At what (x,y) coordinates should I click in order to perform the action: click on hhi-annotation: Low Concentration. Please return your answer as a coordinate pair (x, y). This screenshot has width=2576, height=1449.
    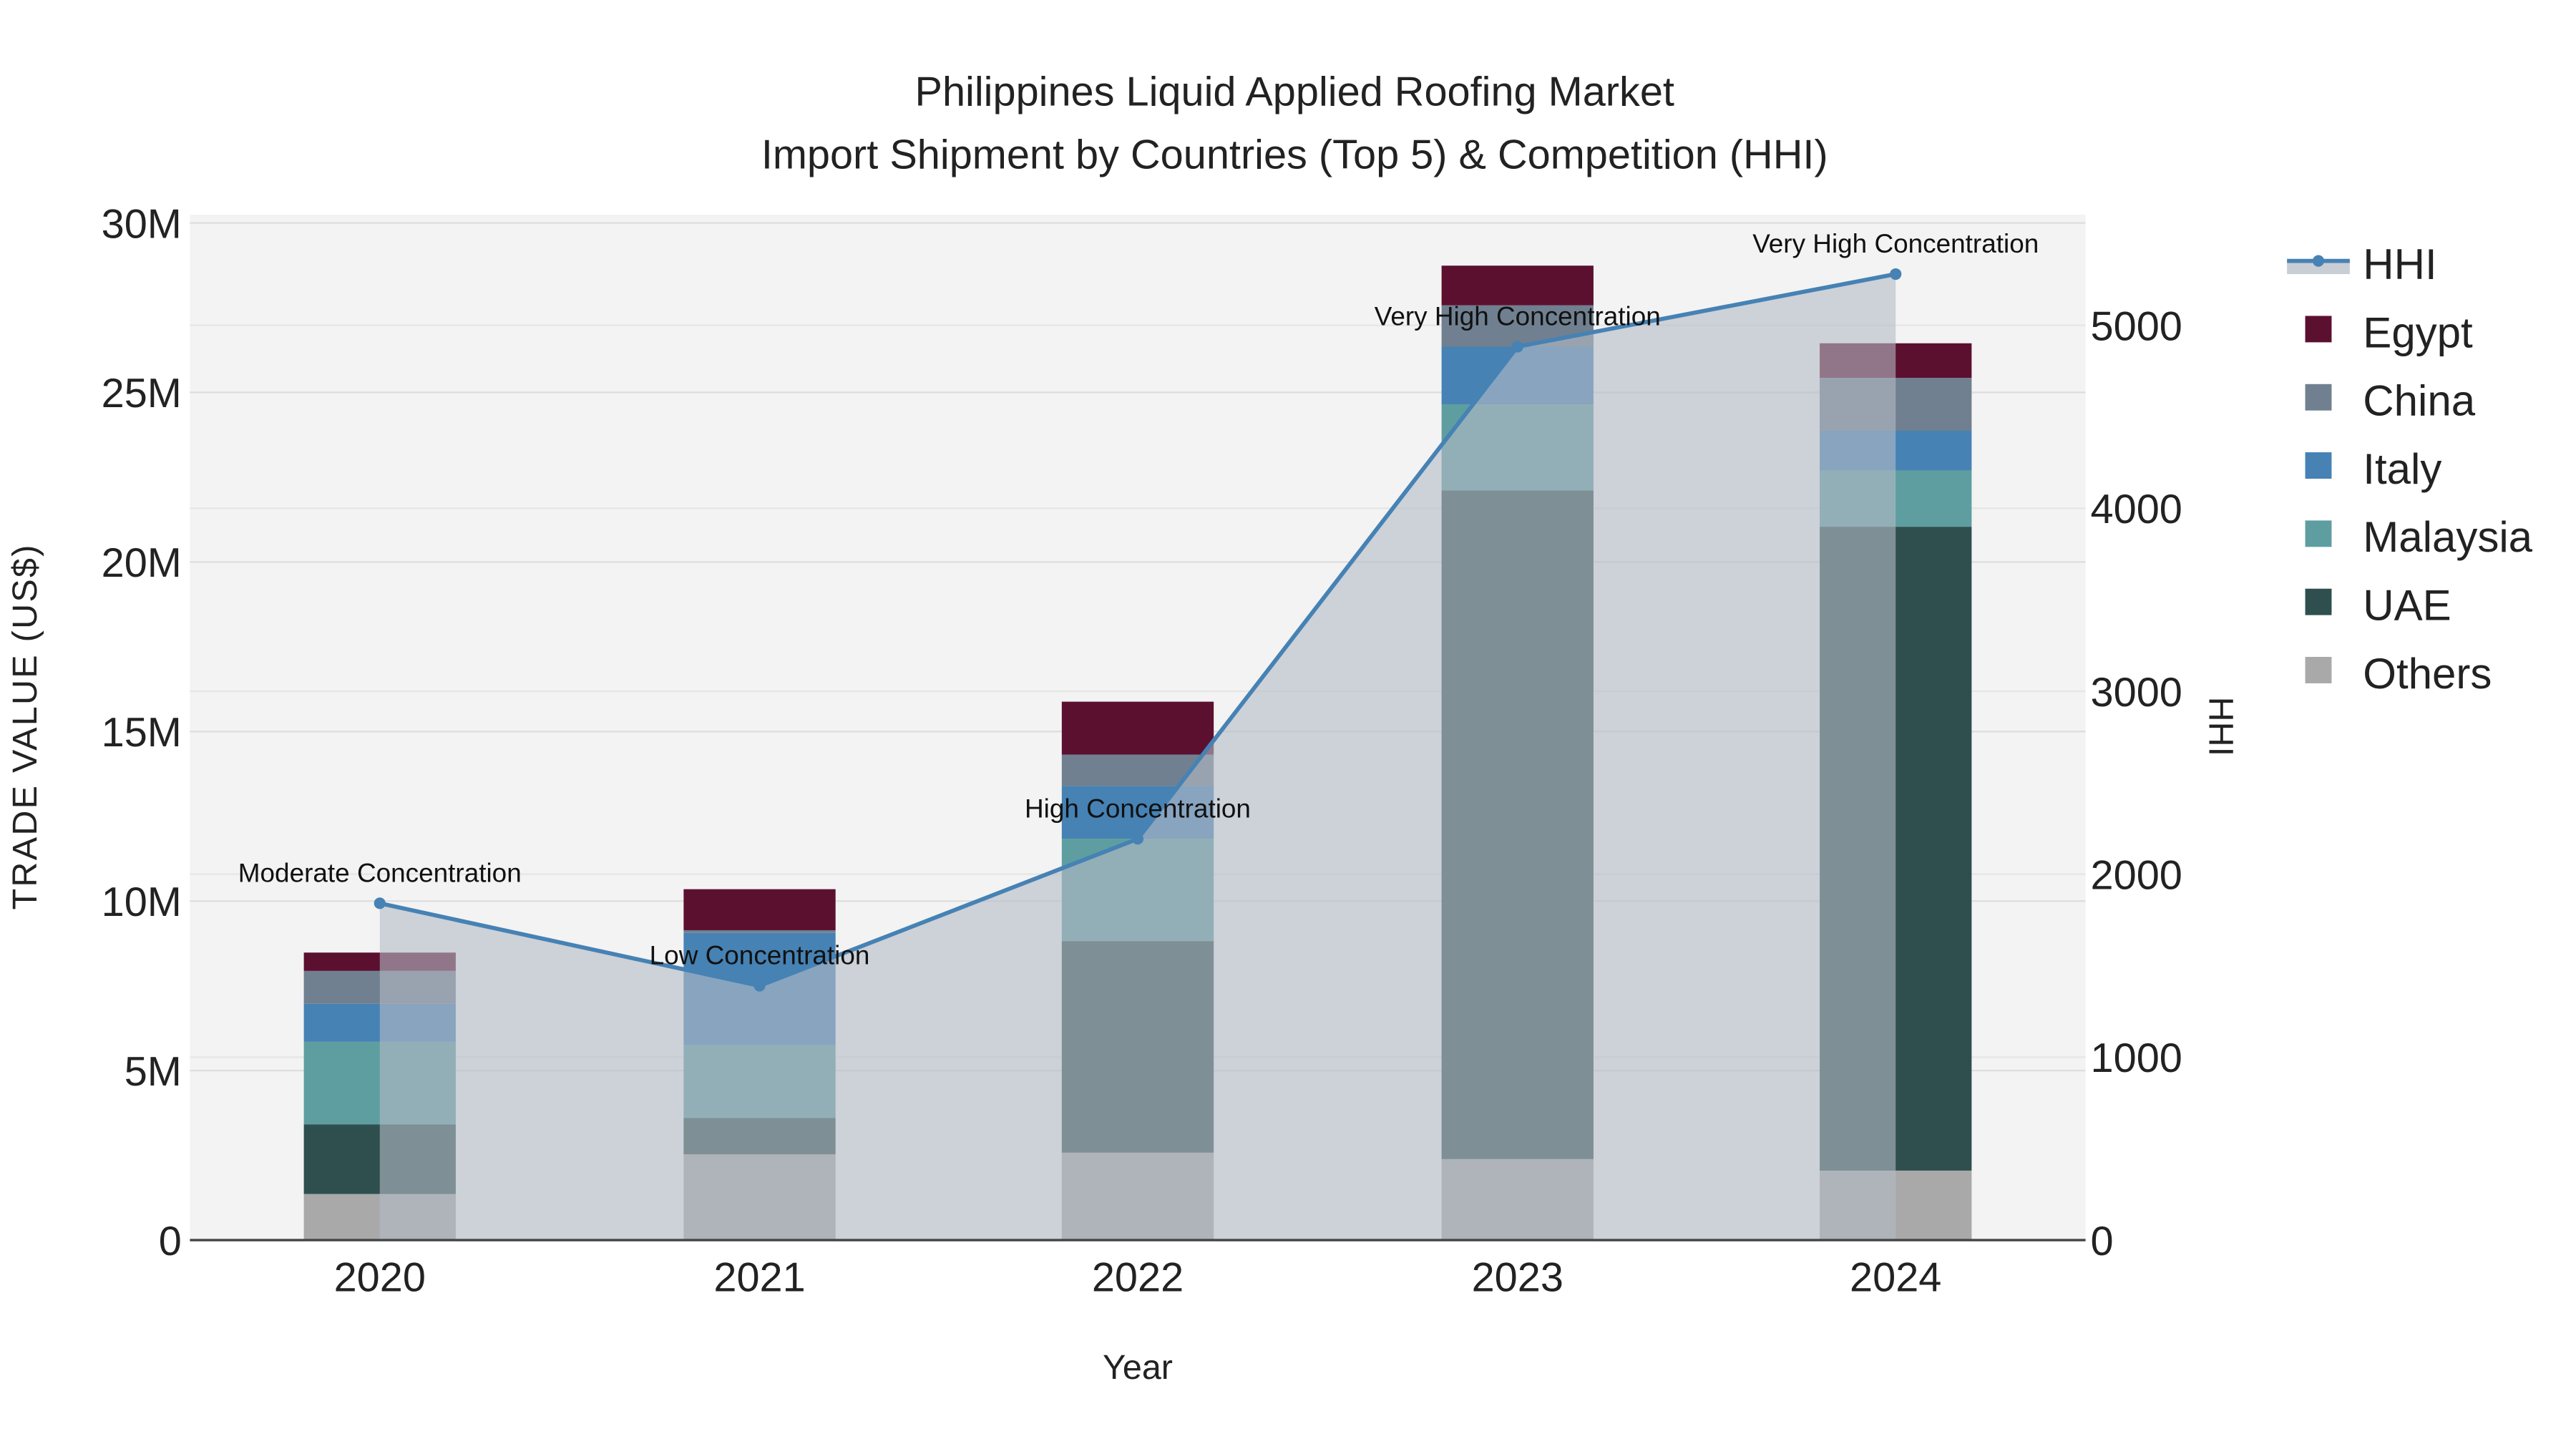
    Looking at the image, I should click on (760, 955).